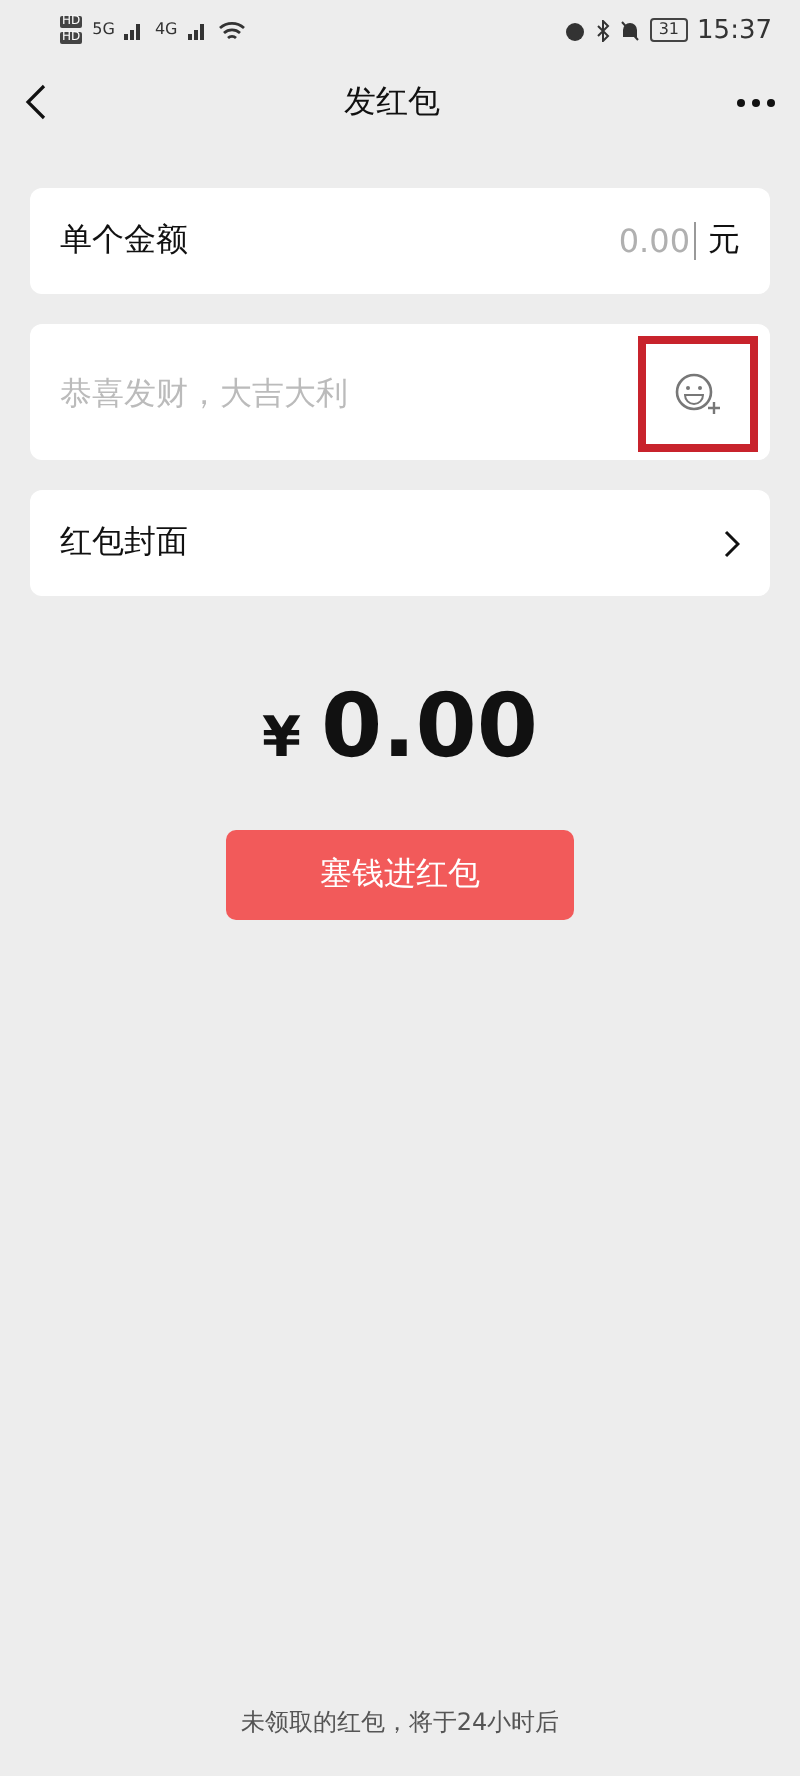  I want to click on cover-row: 红包封面, so click(400, 543).